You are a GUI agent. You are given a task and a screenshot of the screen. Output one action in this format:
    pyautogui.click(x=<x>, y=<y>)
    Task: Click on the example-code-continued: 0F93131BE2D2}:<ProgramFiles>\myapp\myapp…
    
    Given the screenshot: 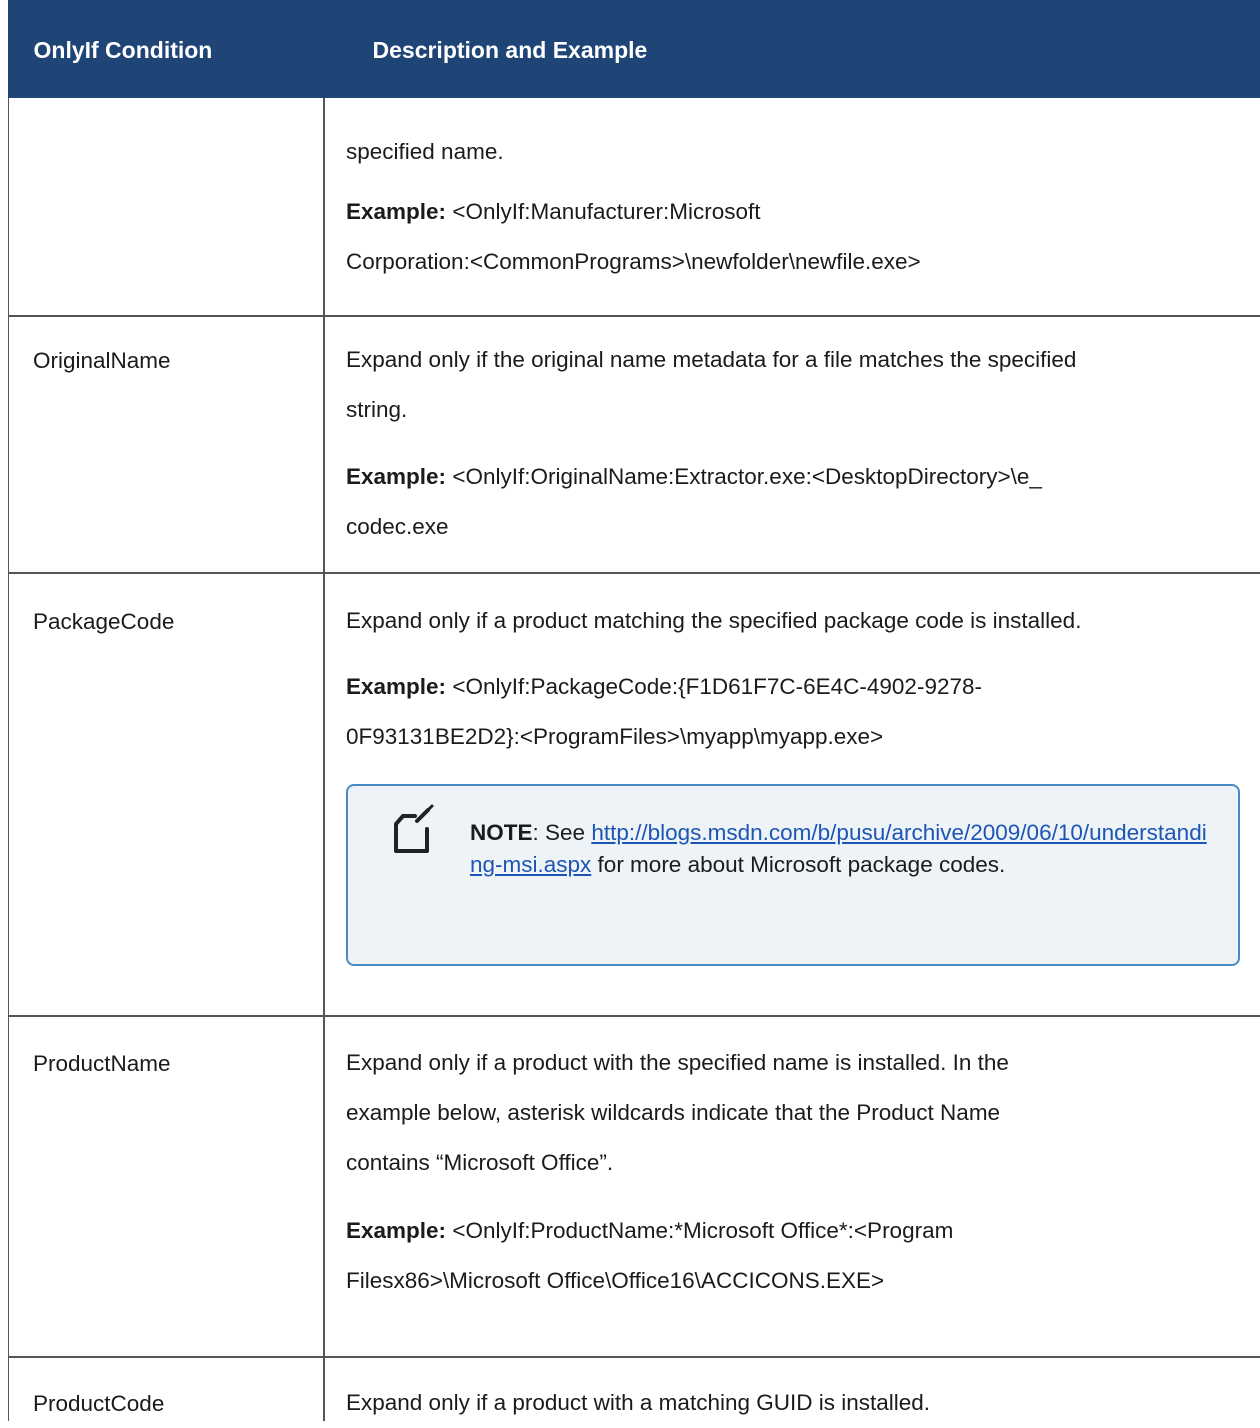 What is the action you would take?
    pyautogui.click(x=796, y=737)
    